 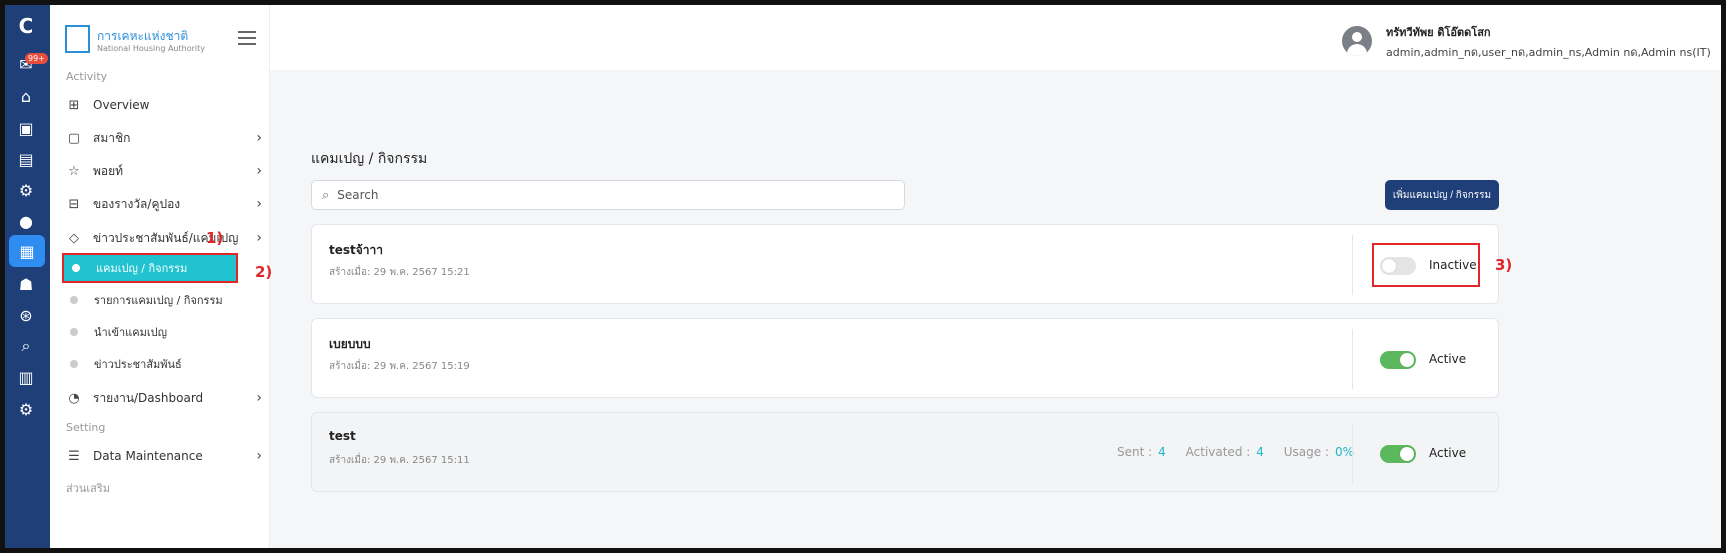 I want to click on brand-logo-icon: C, so click(x=26, y=26).